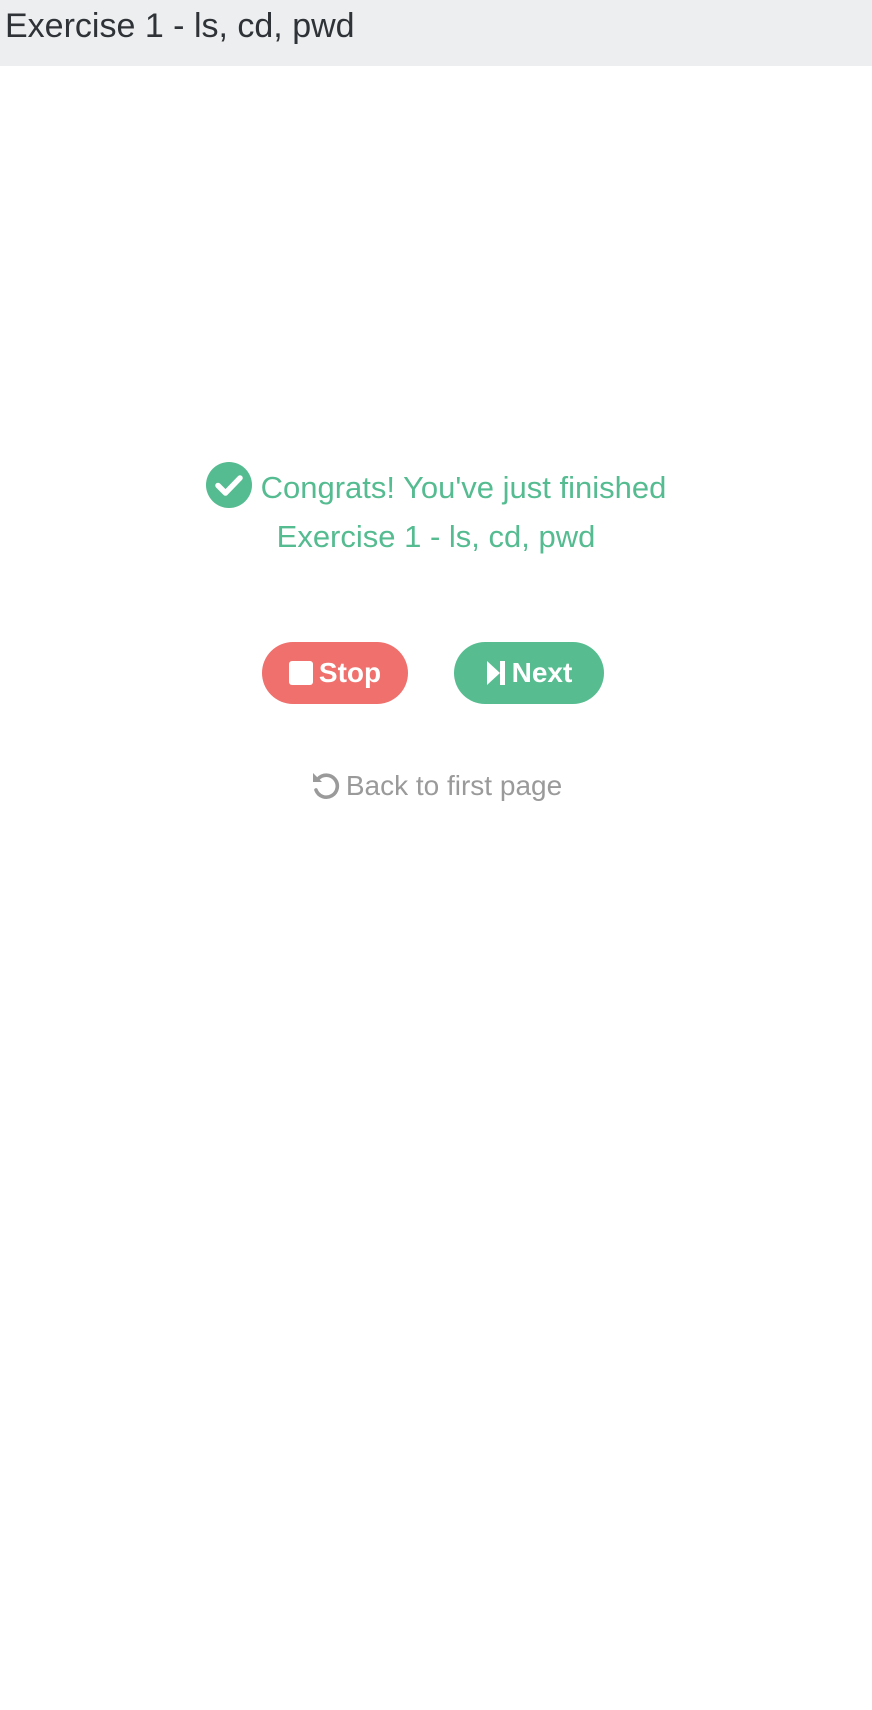 Image resolution: width=872 pixels, height=1710 pixels. Describe the element at coordinates (463, 487) in the screenshot. I see `congrats-text: Congrats! You've just finished` at that location.